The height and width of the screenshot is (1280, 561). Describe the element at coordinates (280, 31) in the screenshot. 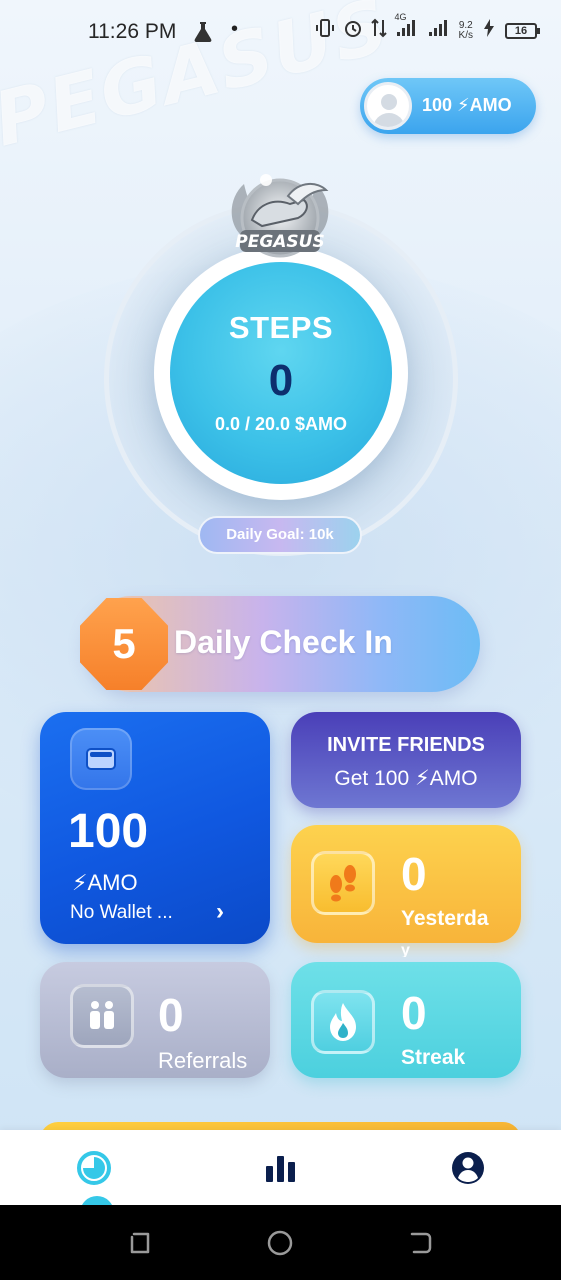

I see `status-bar: 11:26 PM • 4G 9.2 K/s 16` at that location.